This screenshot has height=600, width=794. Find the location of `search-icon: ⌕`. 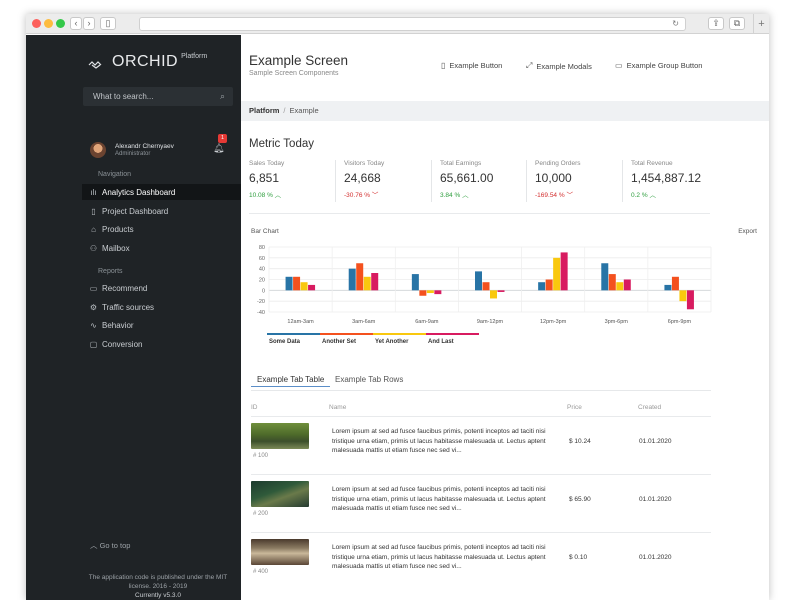

search-icon: ⌕ is located at coordinates (222, 96).